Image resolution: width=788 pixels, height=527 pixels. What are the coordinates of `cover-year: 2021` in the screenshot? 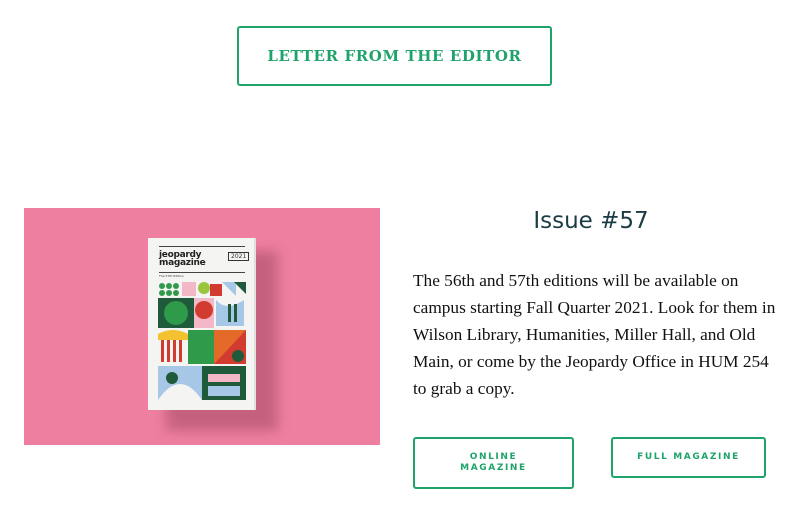 It's located at (239, 256).